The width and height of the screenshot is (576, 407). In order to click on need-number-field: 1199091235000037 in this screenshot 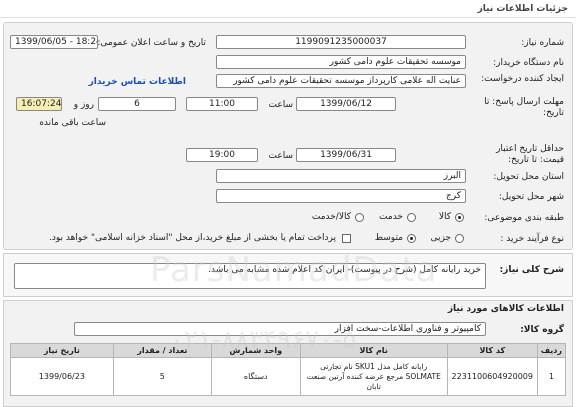, I will do `click(341, 42)`.